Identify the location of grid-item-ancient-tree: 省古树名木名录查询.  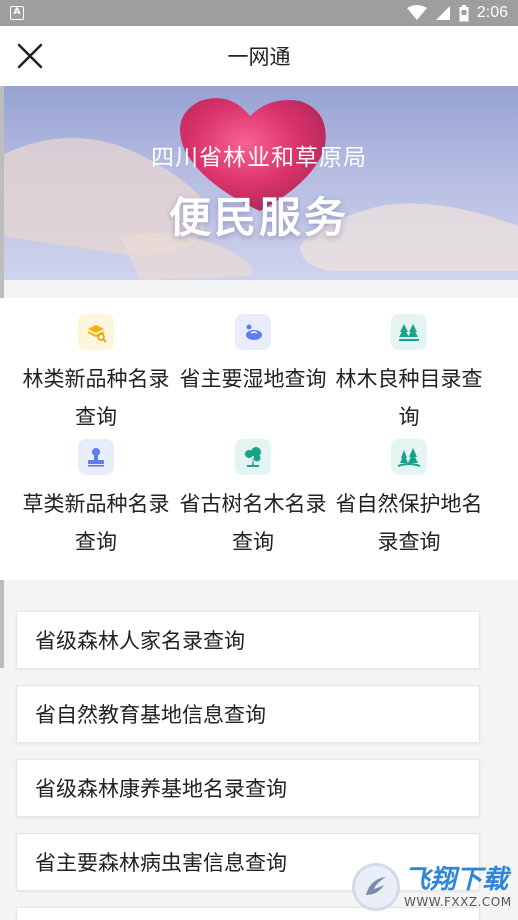
(253, 500).